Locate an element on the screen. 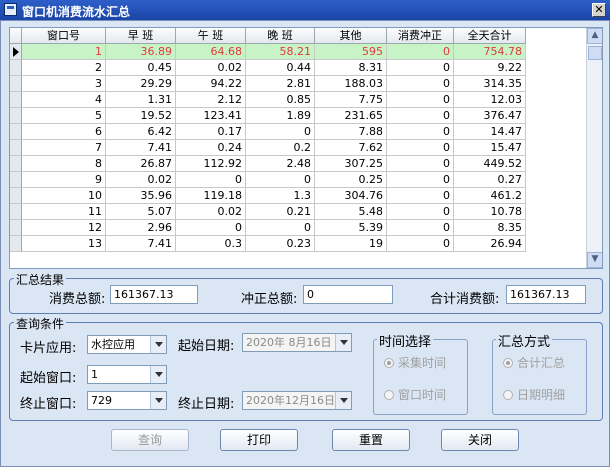  cell-other: 595 is located at coordinates (351, 52).